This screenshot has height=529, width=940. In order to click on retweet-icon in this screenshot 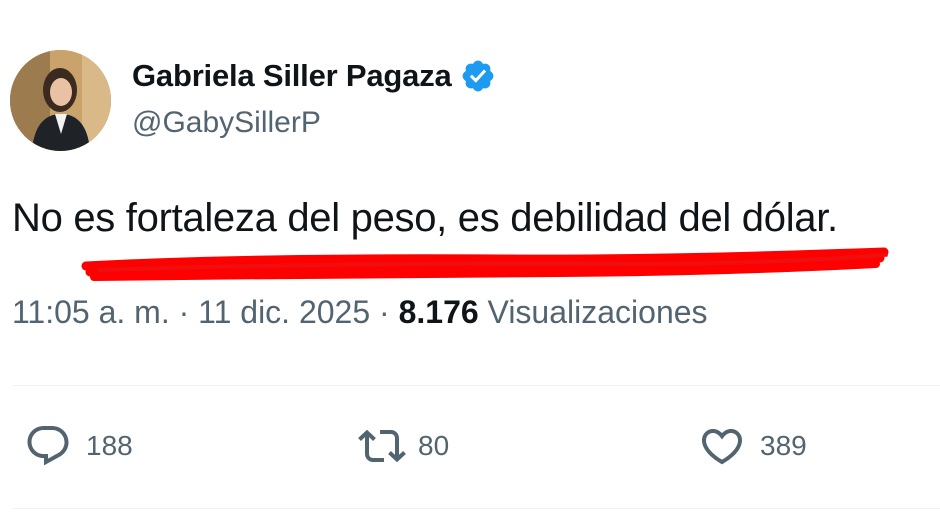, I will do `click(382, 446)`.